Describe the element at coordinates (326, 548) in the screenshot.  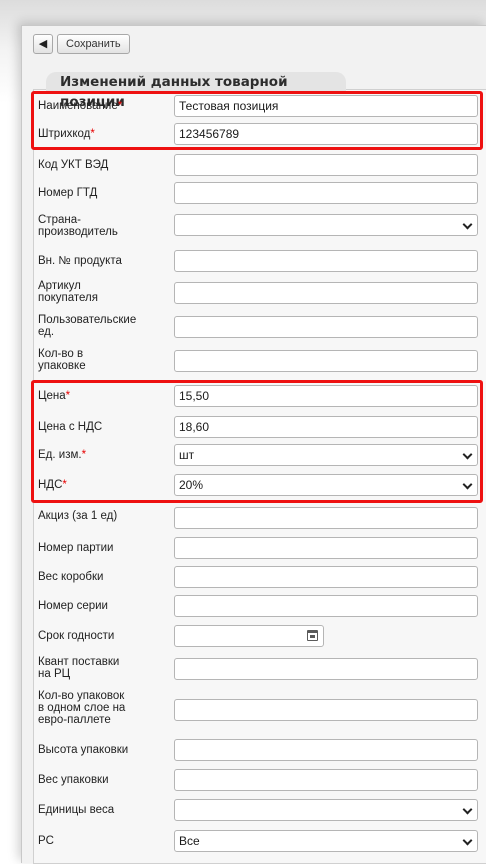
I see `batch-number-field` at that location.